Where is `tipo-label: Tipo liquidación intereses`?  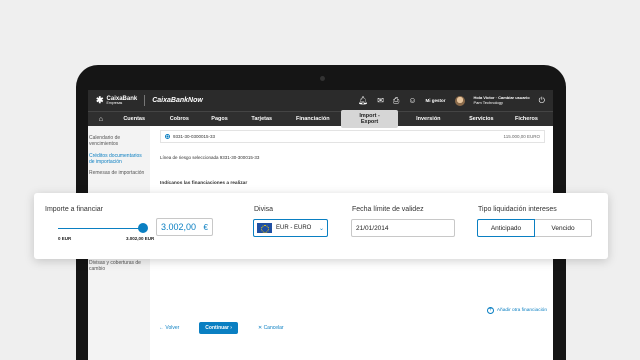 tipo-label: Tipo liquidación intereses is located at coordinates (517, 209).